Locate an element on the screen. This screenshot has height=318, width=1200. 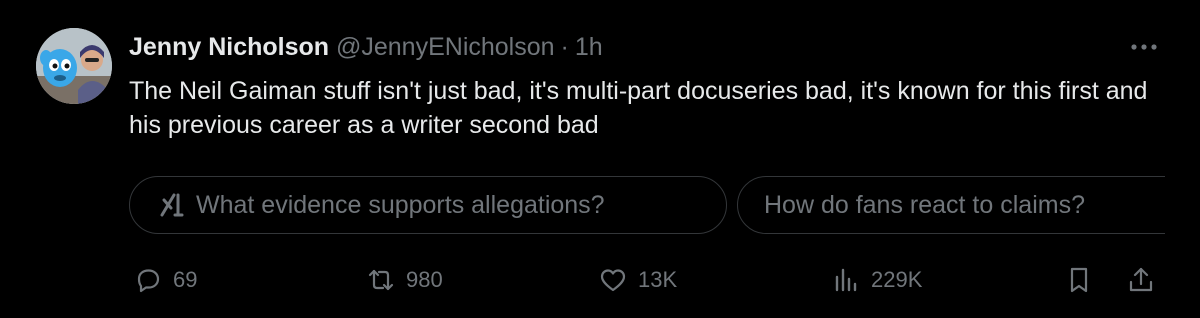
avatar is located at coordinates (74, 66).